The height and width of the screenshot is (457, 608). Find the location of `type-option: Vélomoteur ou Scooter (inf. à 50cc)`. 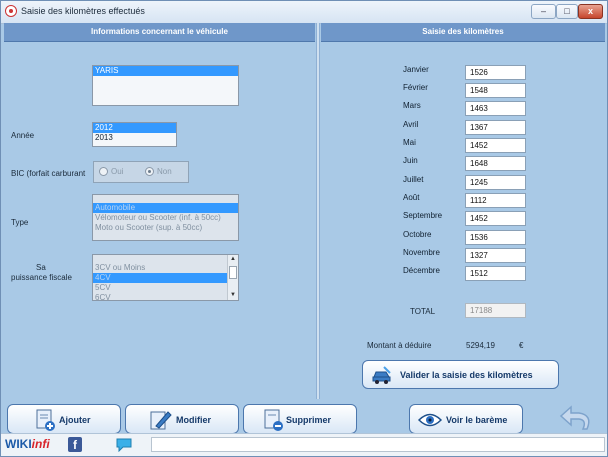

type-option: Vélomoteur ou Scooter (inf. à 50cc) is located at coordinates (165, 218).